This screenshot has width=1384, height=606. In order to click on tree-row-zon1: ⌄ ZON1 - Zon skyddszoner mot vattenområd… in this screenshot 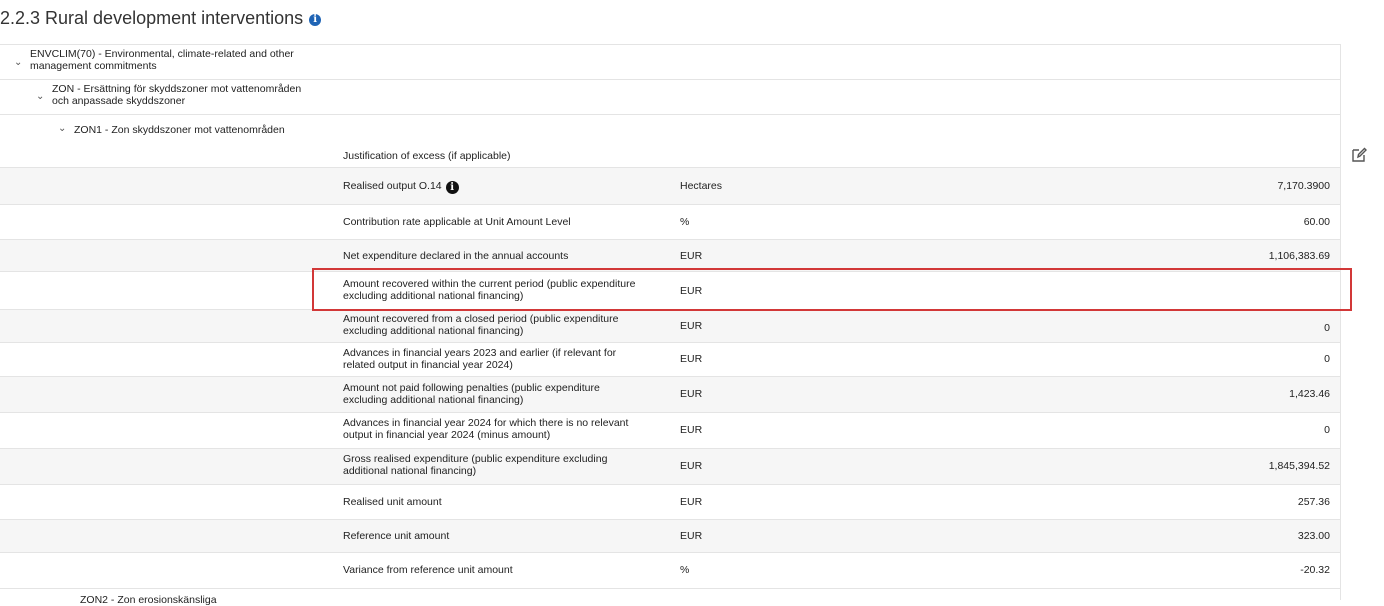, I will do `click(670, 129)`.